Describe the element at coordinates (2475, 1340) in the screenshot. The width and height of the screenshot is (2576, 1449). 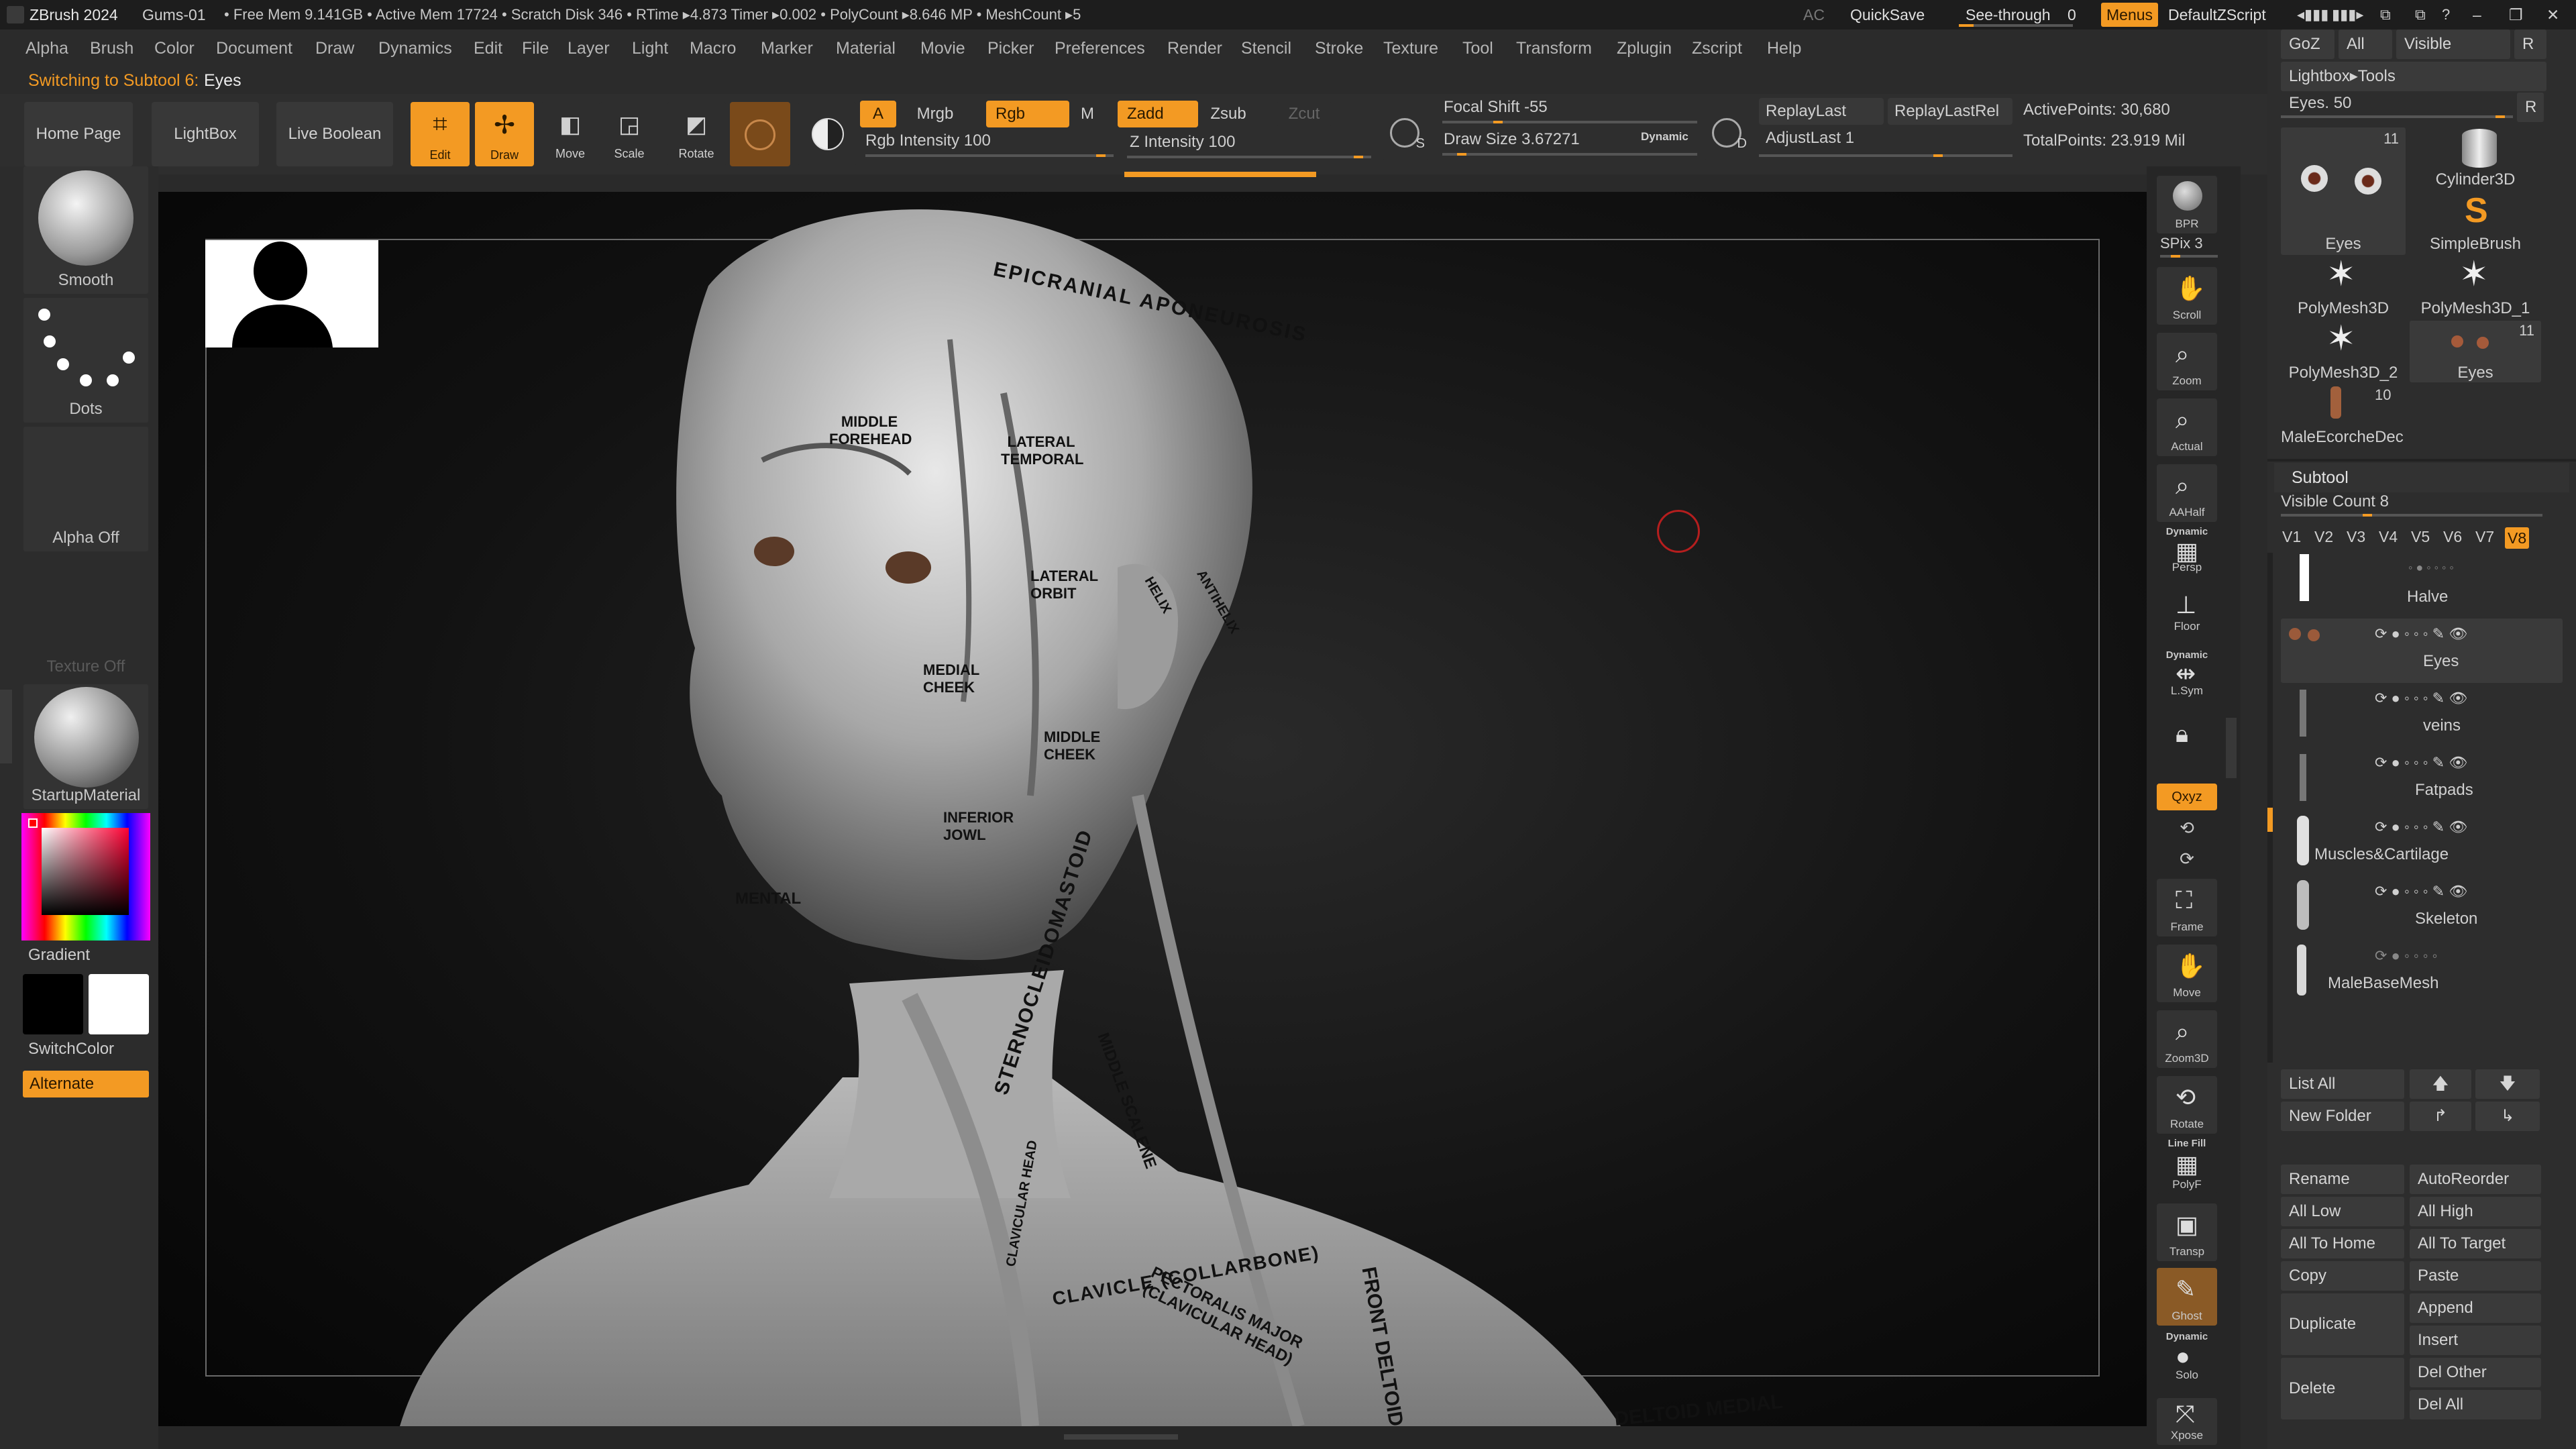
I see `insert-button: Insert` at that location.